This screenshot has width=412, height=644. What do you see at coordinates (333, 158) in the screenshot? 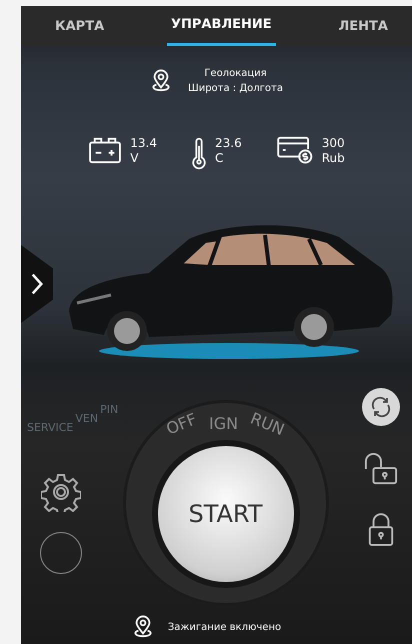
I see `stat-unit: Rub` at bounding box center [333, 158].